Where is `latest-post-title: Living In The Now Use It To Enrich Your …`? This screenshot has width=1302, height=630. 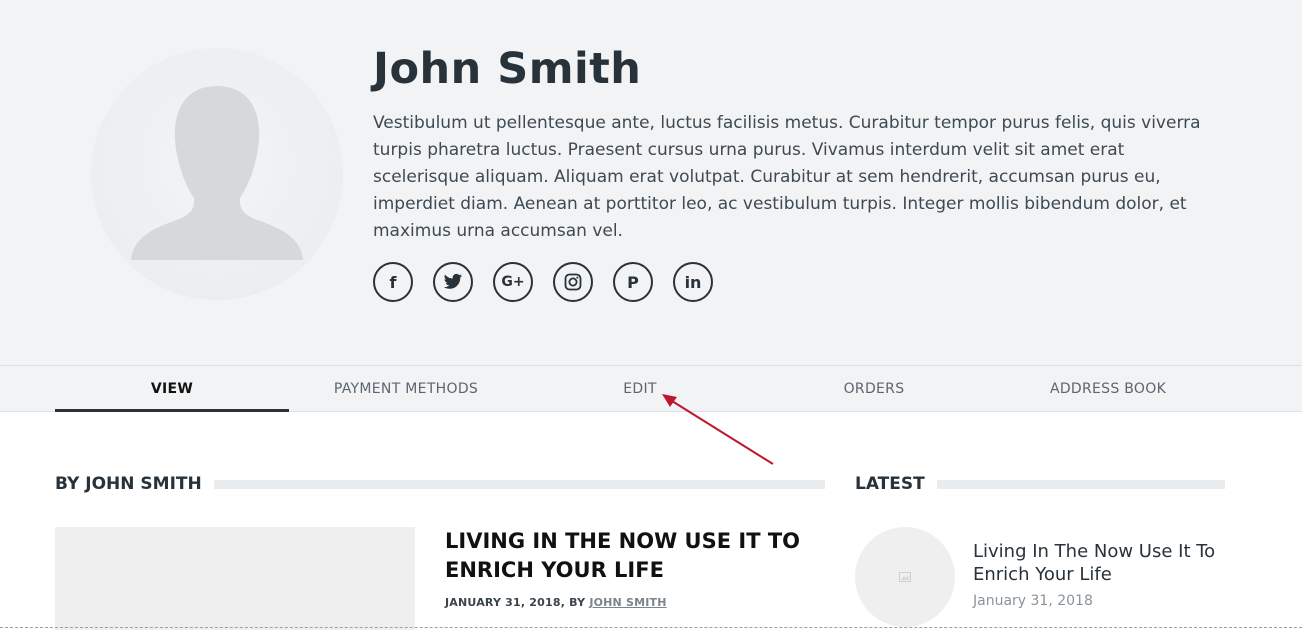 latest-post-title: Living In The Now Use It To Enrich Your … is located at coordinates (1098, 563).